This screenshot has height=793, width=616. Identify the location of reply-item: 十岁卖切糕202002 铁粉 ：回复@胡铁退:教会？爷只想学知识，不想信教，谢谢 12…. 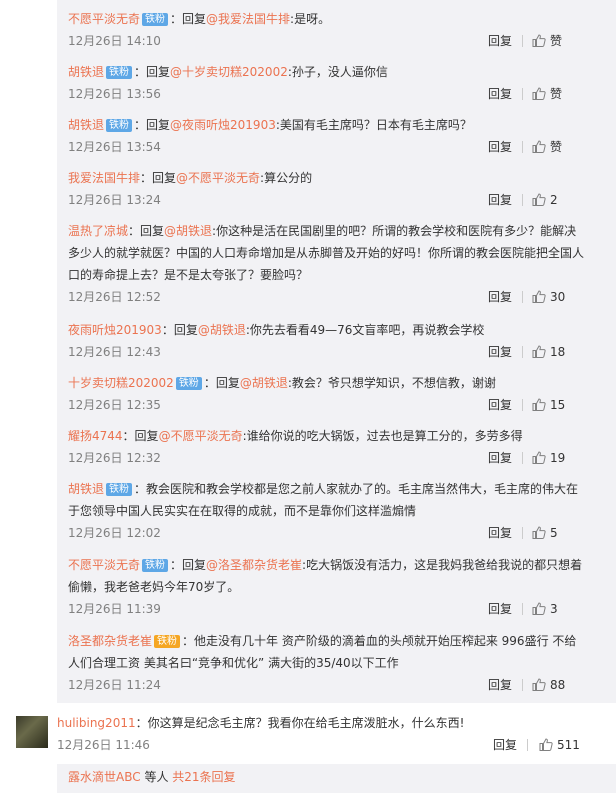
(328, 394).